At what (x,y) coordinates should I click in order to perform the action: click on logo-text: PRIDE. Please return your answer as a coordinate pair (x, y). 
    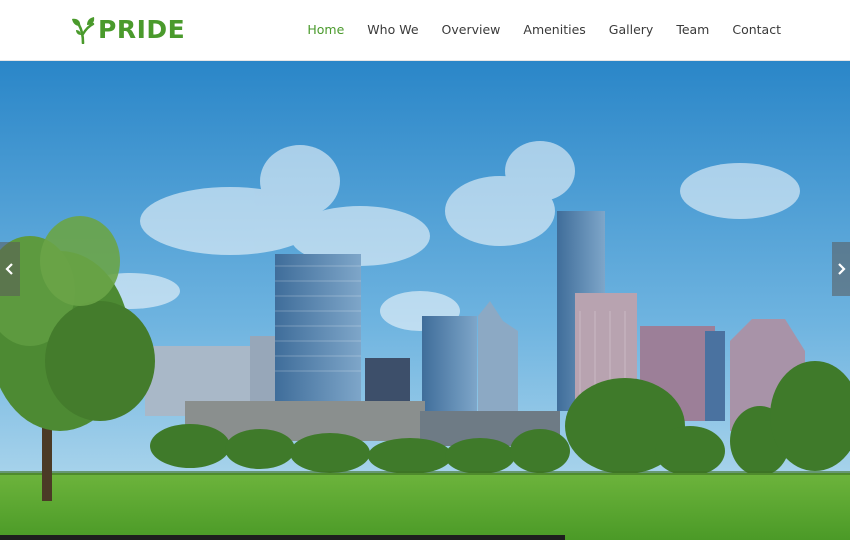
    Looking at the image, I should click on (142, 29).